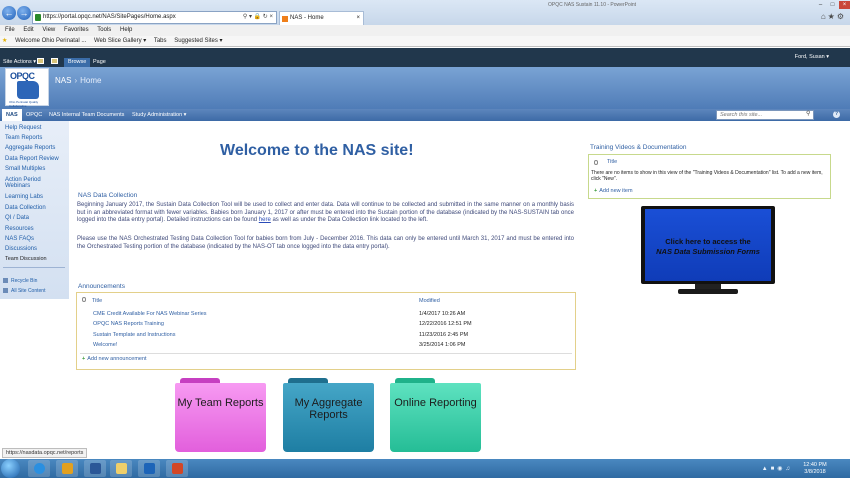 Image resolution: width=850 pixels, height=478 pixels. I want to click on search-input, so click(765, 115).